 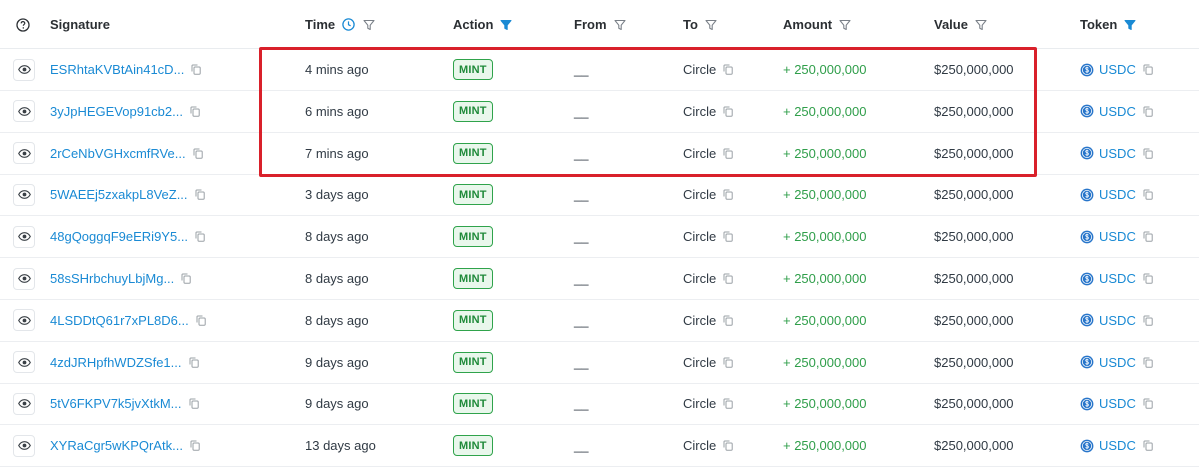 I want to click on action-cell: MINT, so click(x=473, y=111).